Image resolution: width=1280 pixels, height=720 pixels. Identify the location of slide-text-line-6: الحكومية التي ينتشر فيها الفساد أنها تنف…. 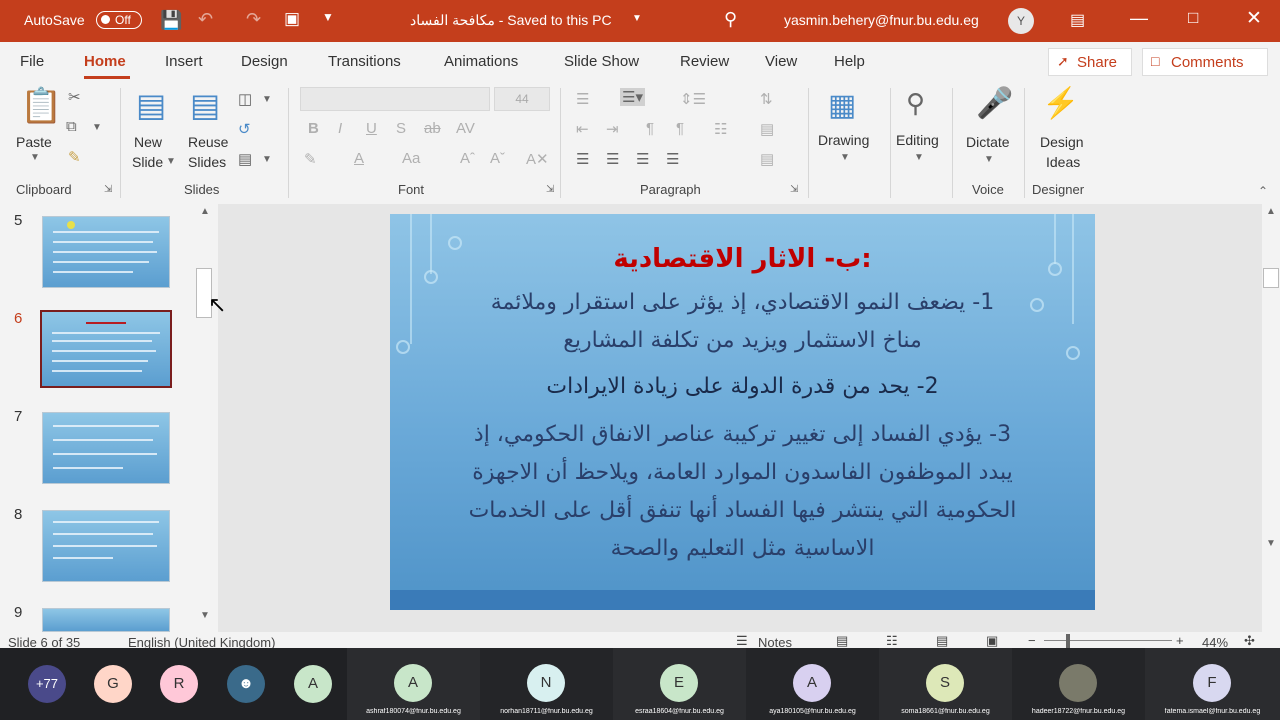
(742, 510).